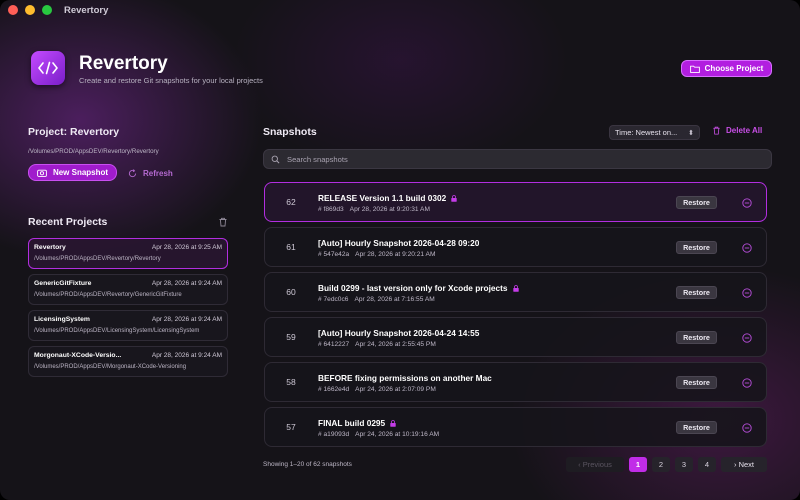 The height and width of the screenshot is (500, 800). What do you see at coordinates (399, 243) in the screenshot?
I see `snapshot-title: [Auto] Hourly Snapshot 2026-04-28 09:20` at bounding box center [399, 243].